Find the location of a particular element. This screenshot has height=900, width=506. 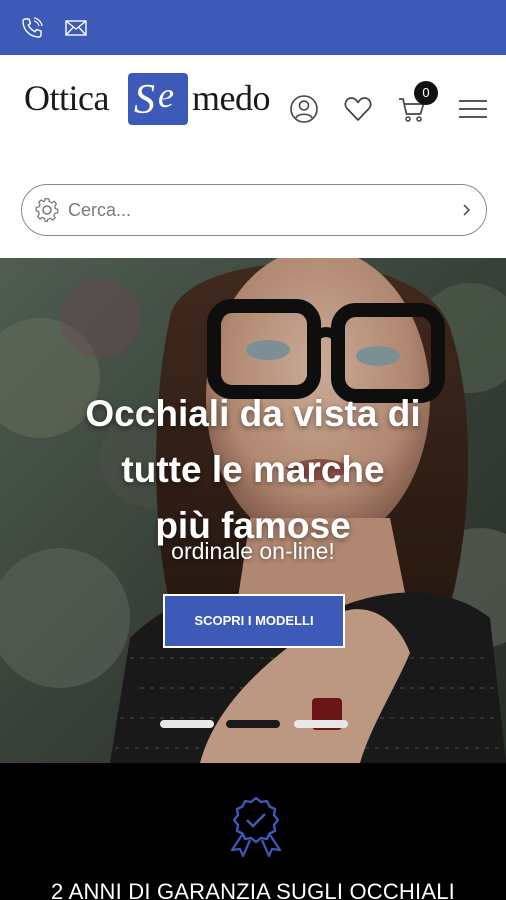

warranty-text: 2 ANNI DI GARANZIA SUGLI OCCHIALI is located at coordinates (253, 889).